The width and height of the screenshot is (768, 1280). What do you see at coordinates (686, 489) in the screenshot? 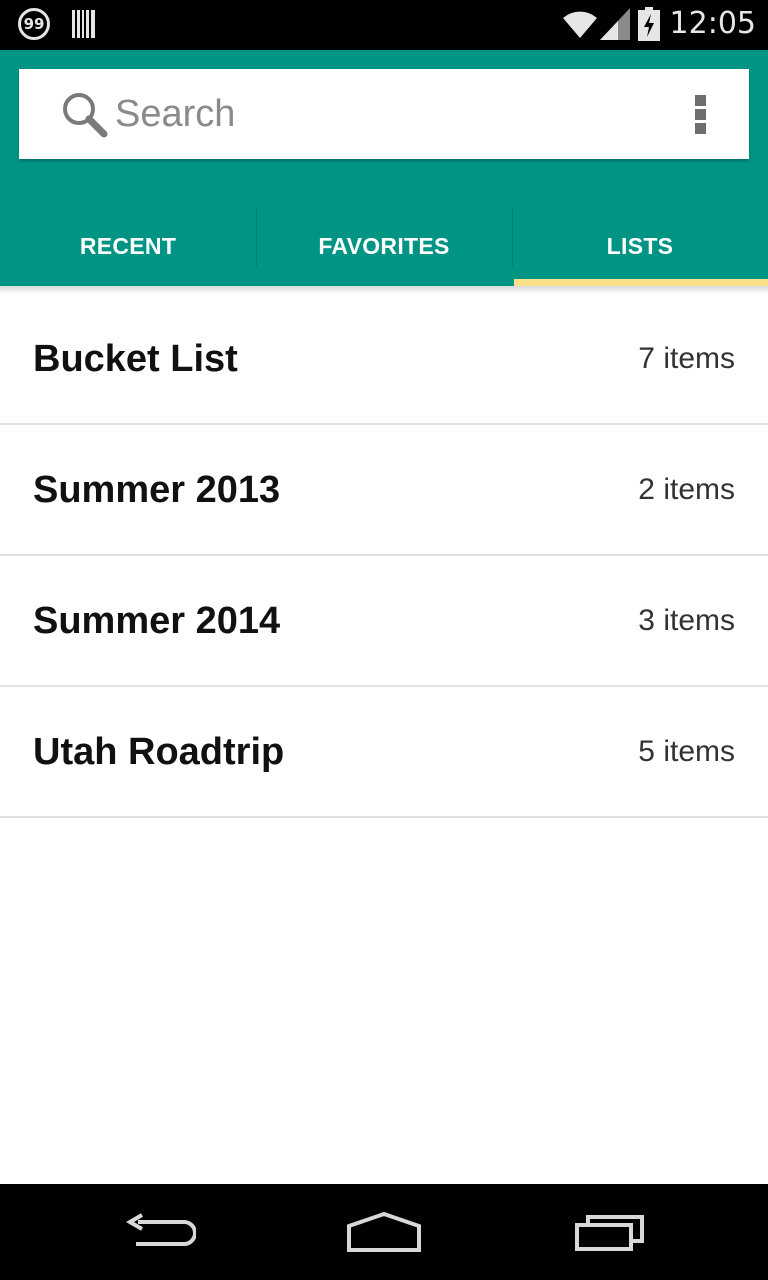
I see `list-item-count: 2 items` at bounding box center [686, 489].